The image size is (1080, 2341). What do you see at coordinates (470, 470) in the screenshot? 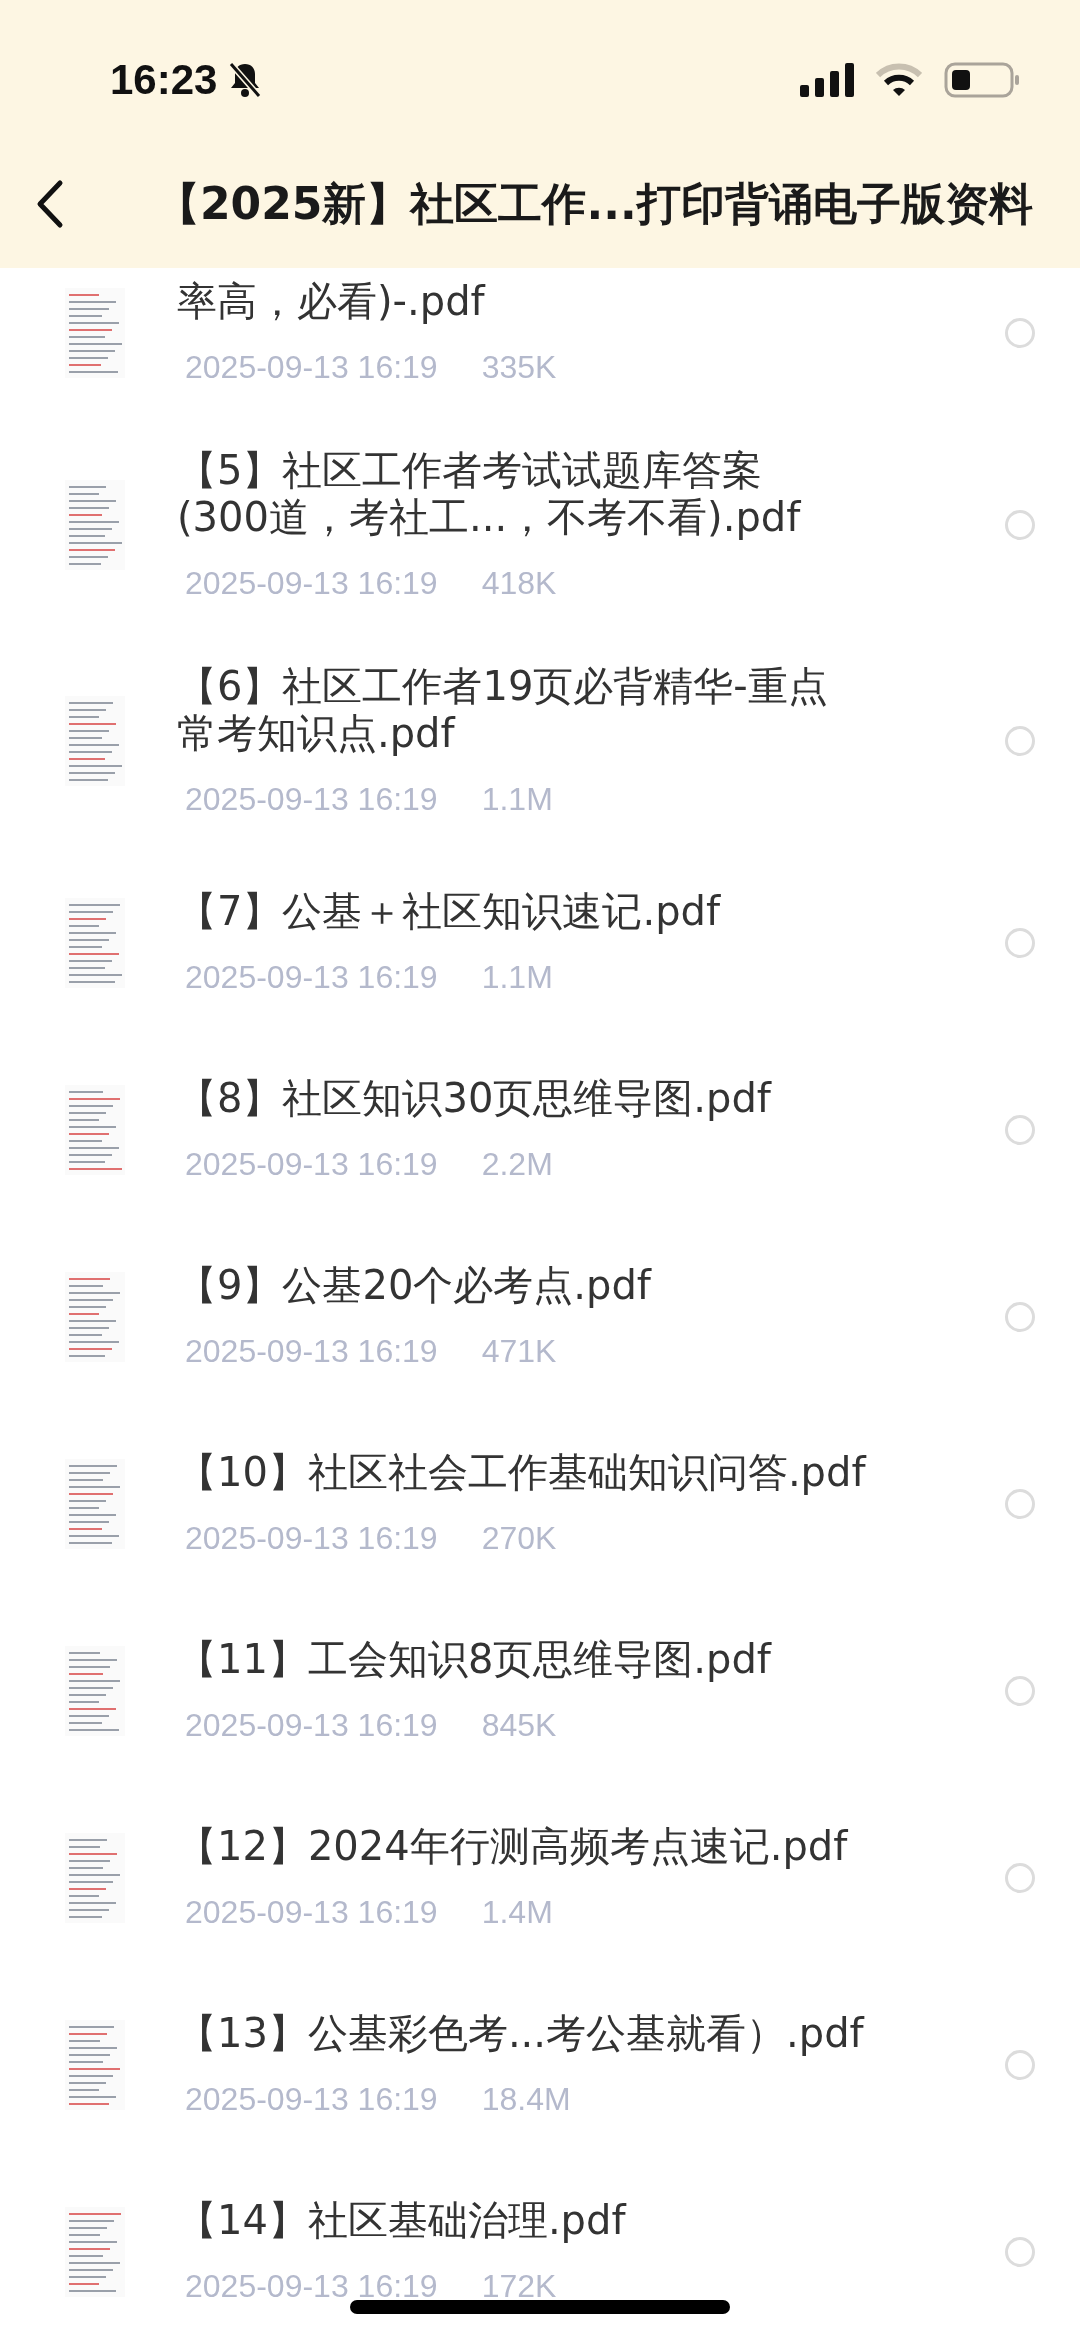
I see `file-name: 【5】社区工作者考试试题库答案` at bounding box center [470, 470].